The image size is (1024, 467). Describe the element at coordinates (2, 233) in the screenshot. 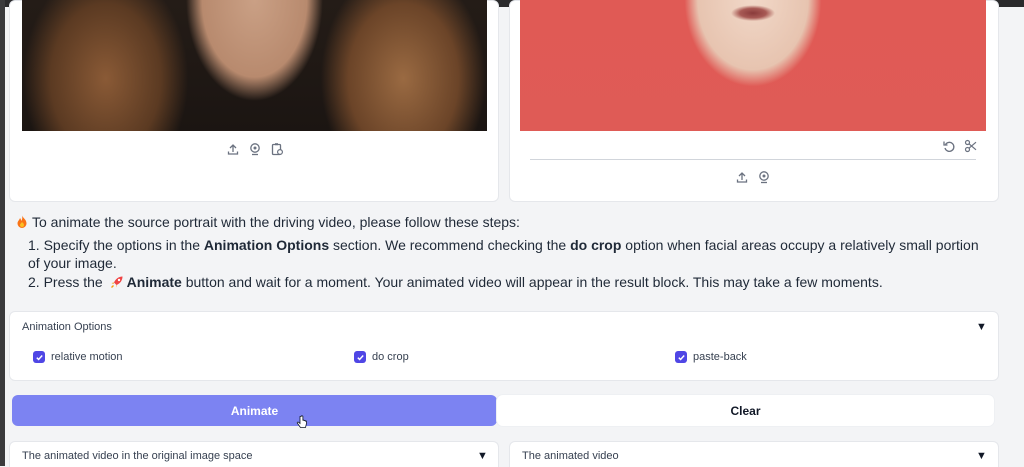

I see `window-left-edge` at that location.